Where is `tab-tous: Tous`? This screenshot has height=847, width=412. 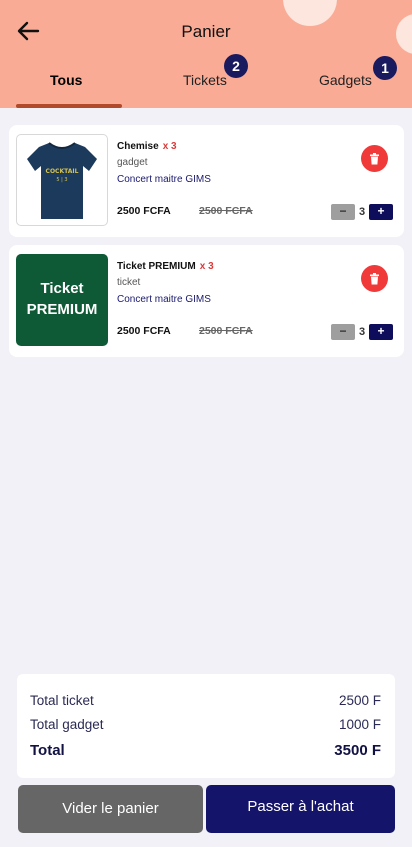
tab-tous: Tous is located at coordinates (66, 80).